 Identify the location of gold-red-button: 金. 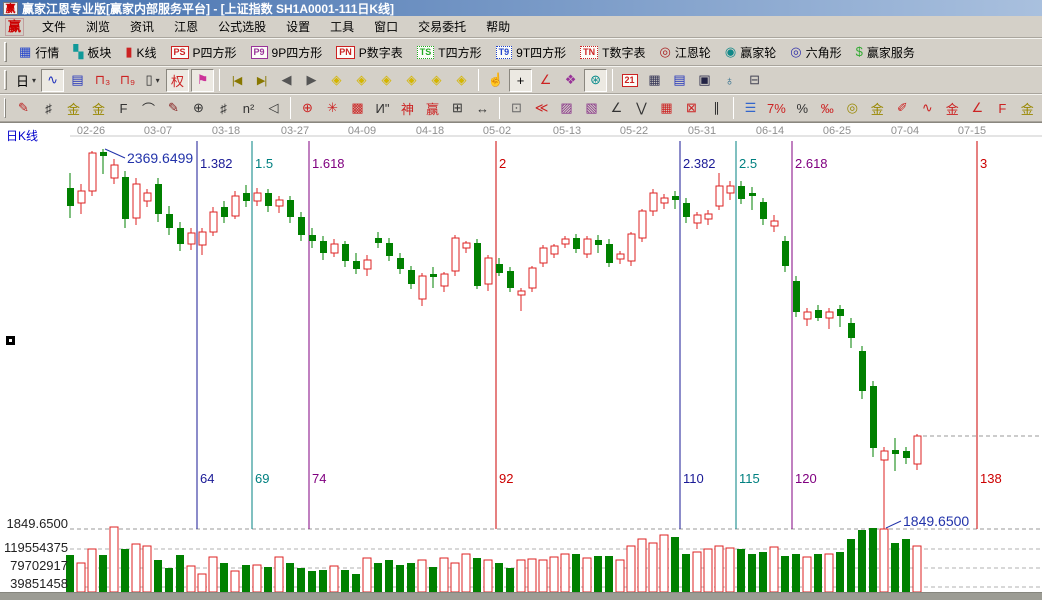
(952, 108).